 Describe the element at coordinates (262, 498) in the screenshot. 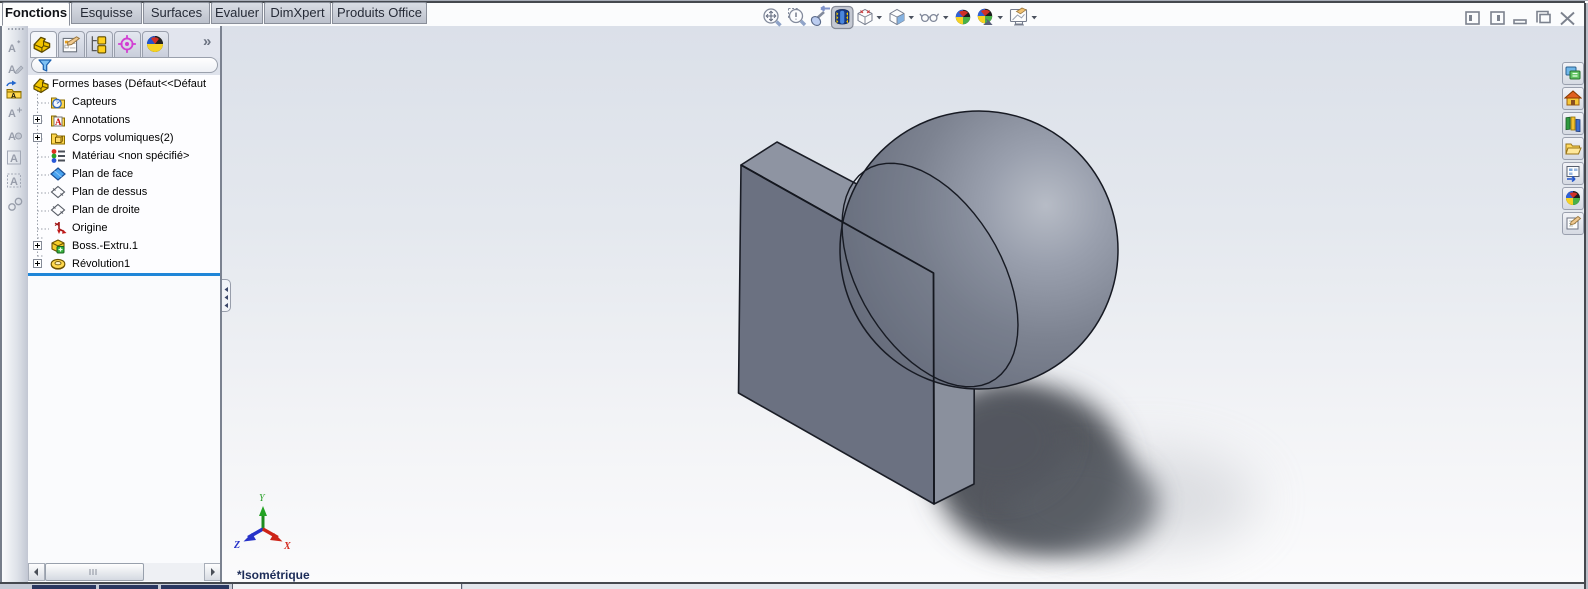

I see `svg-text: Y` at that location.